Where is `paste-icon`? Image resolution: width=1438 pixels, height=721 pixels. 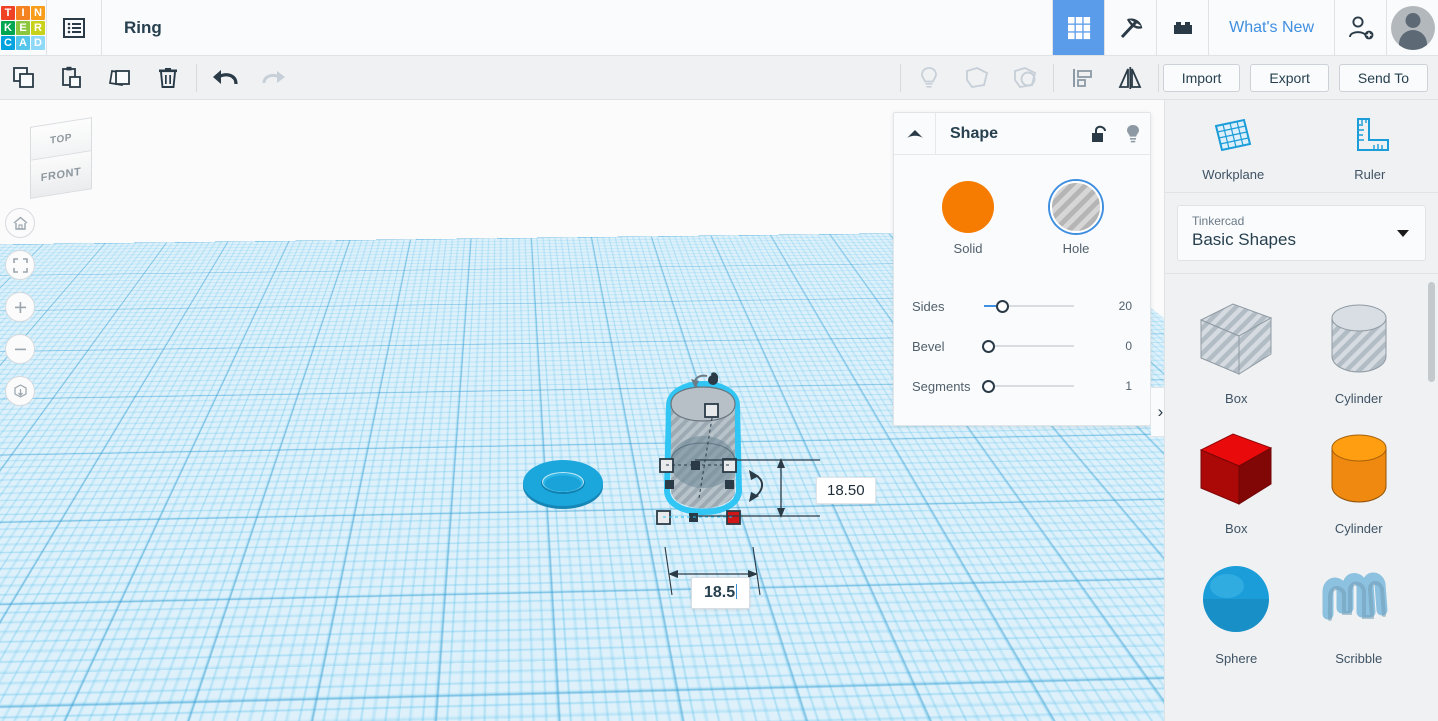 paste-icon is located at coordinates (71, 77).